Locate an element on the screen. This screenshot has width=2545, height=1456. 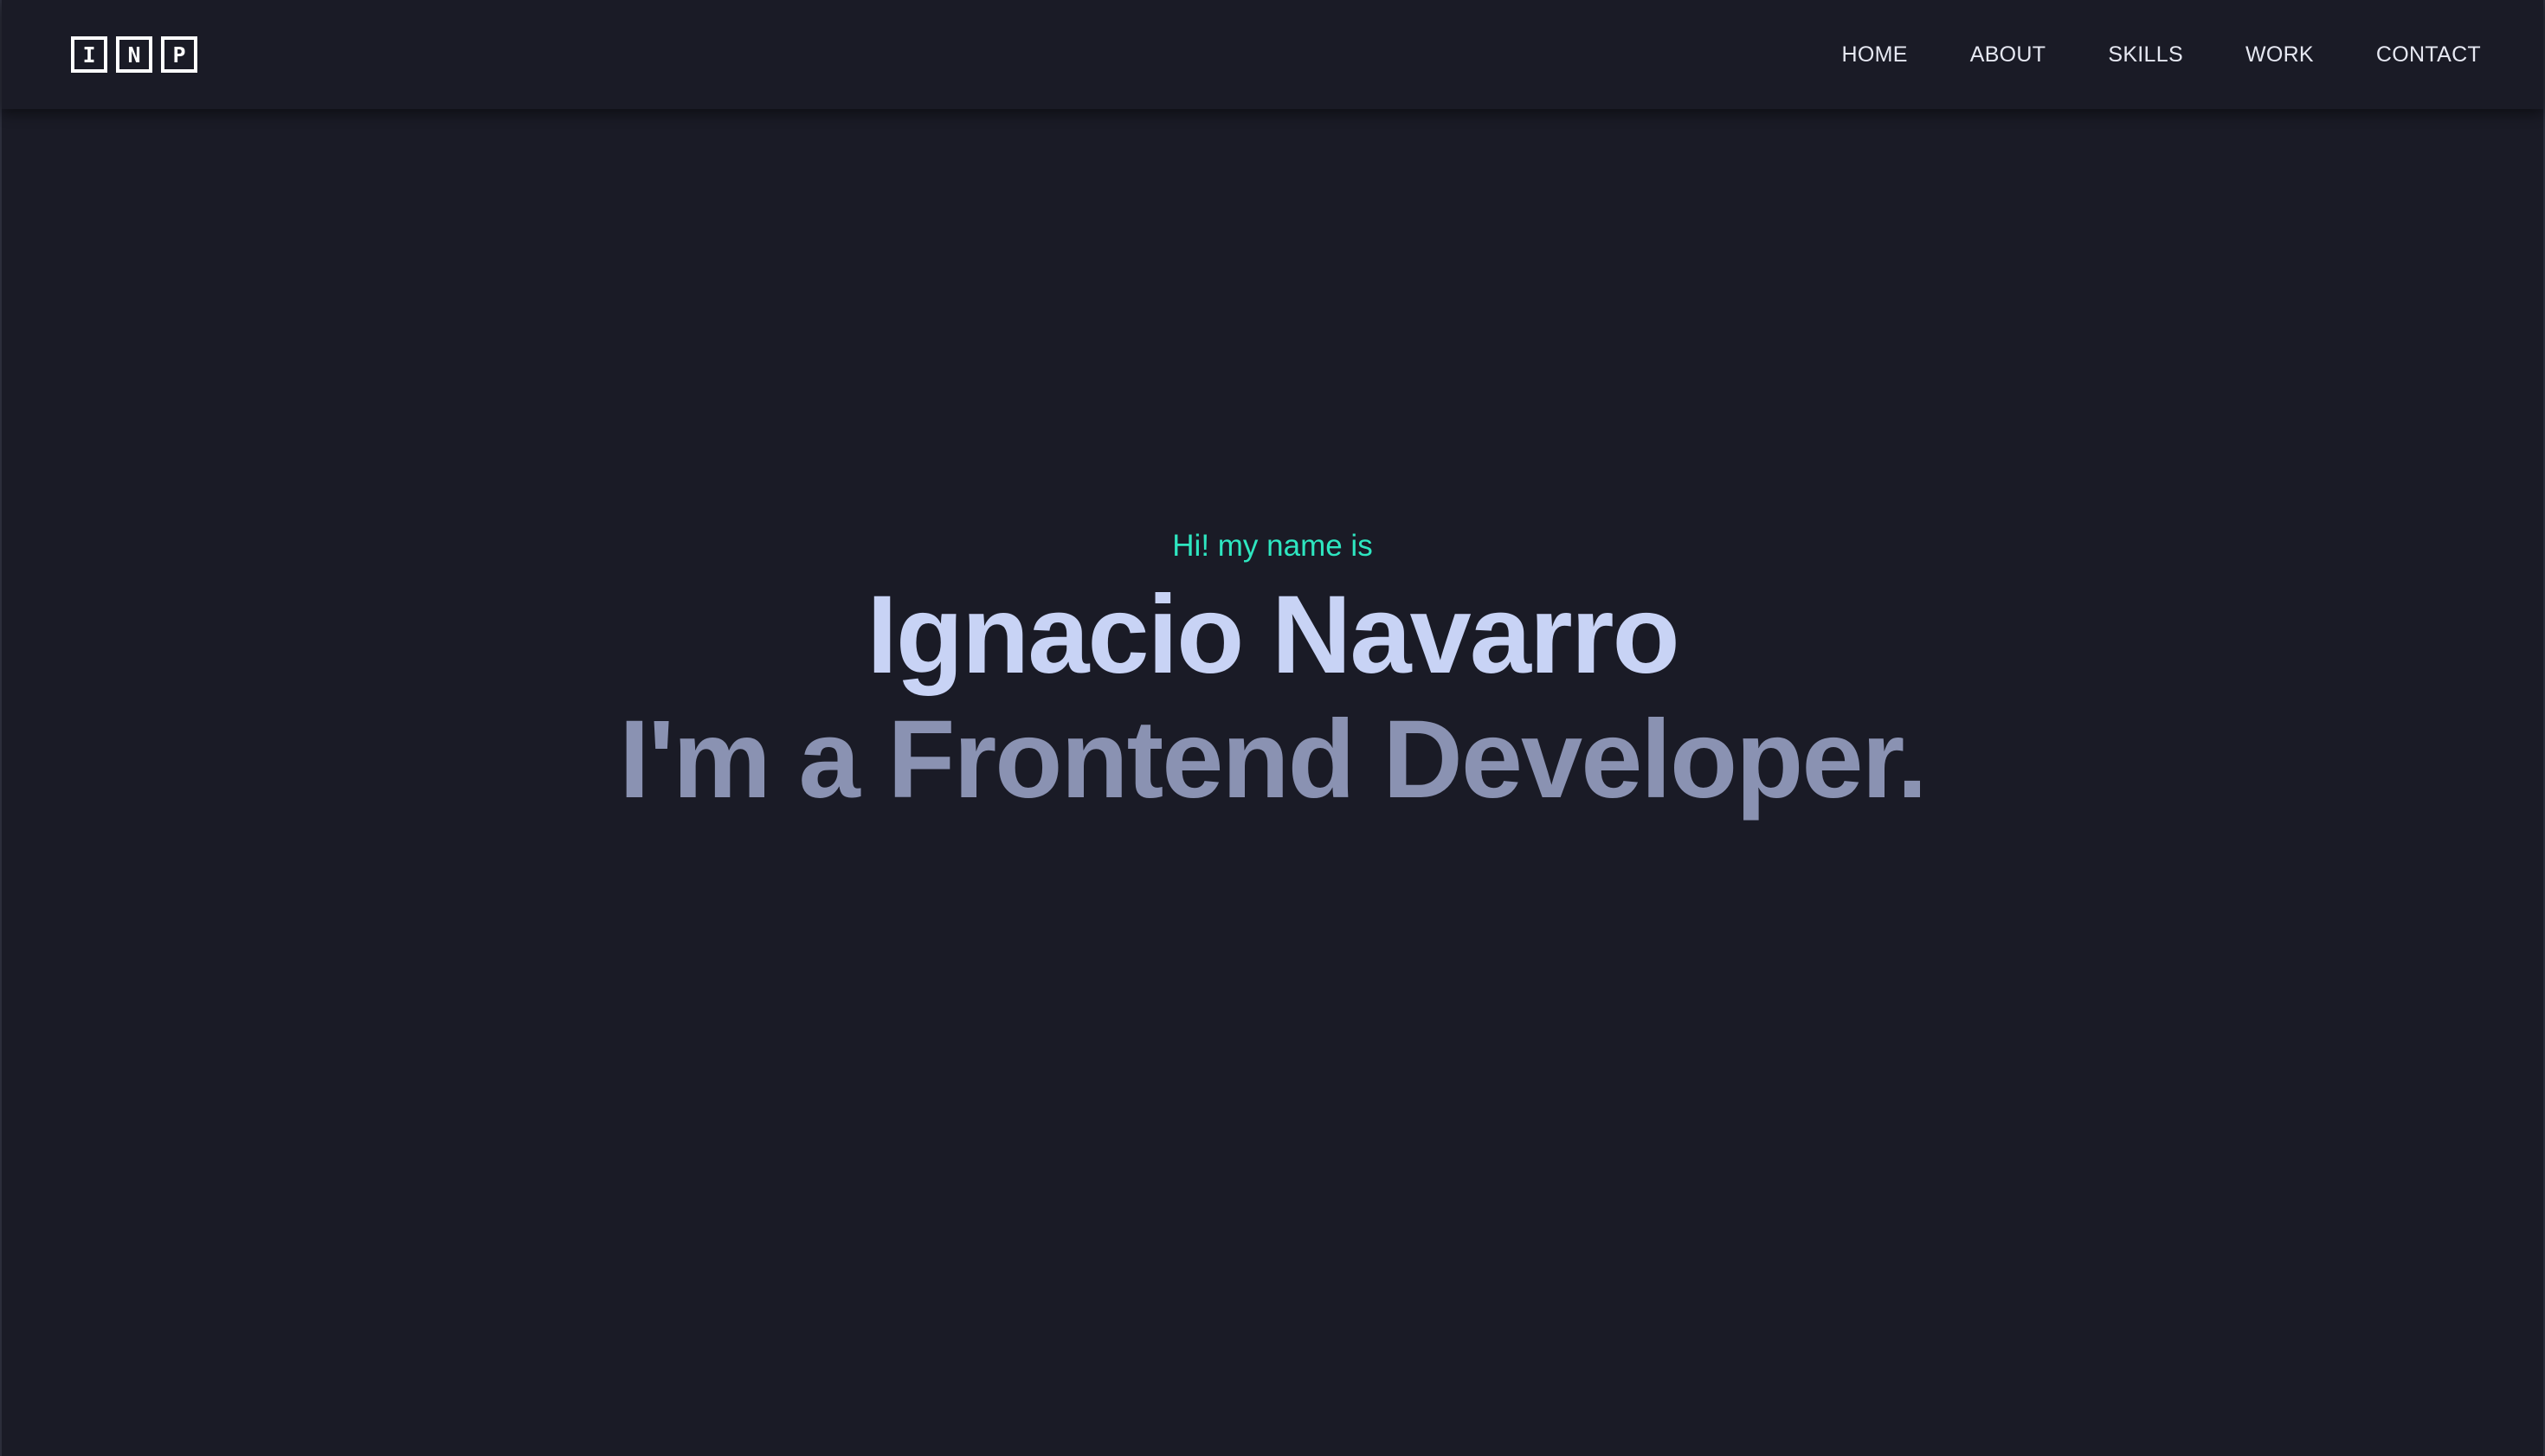
logo-letter: I is located at coordinates (89, 55).